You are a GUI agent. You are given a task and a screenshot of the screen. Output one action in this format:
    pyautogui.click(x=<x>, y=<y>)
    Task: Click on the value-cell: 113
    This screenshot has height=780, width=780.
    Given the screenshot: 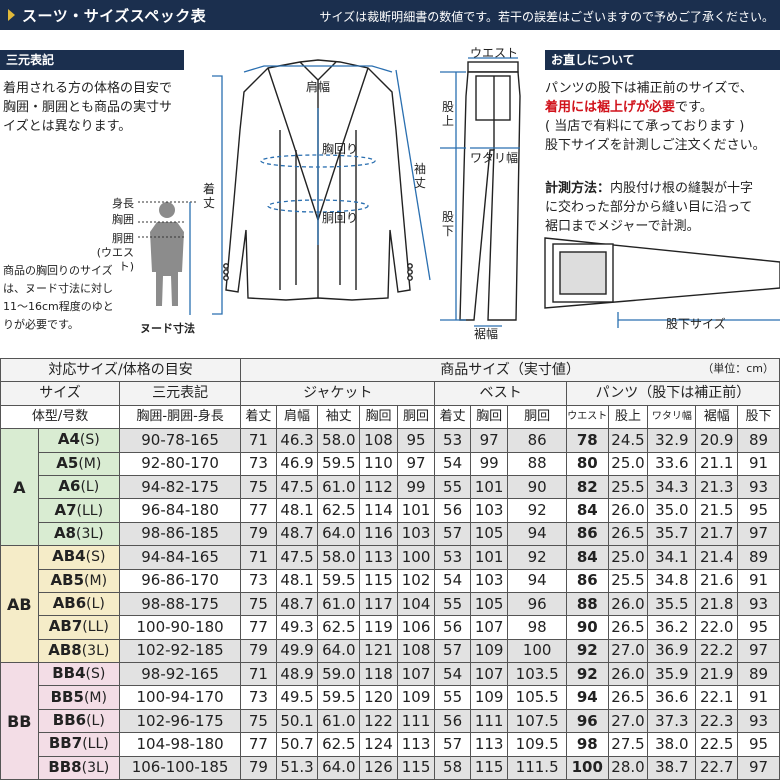 What is the action you would take?
    pyautogui.click(x=489, y=744)
    